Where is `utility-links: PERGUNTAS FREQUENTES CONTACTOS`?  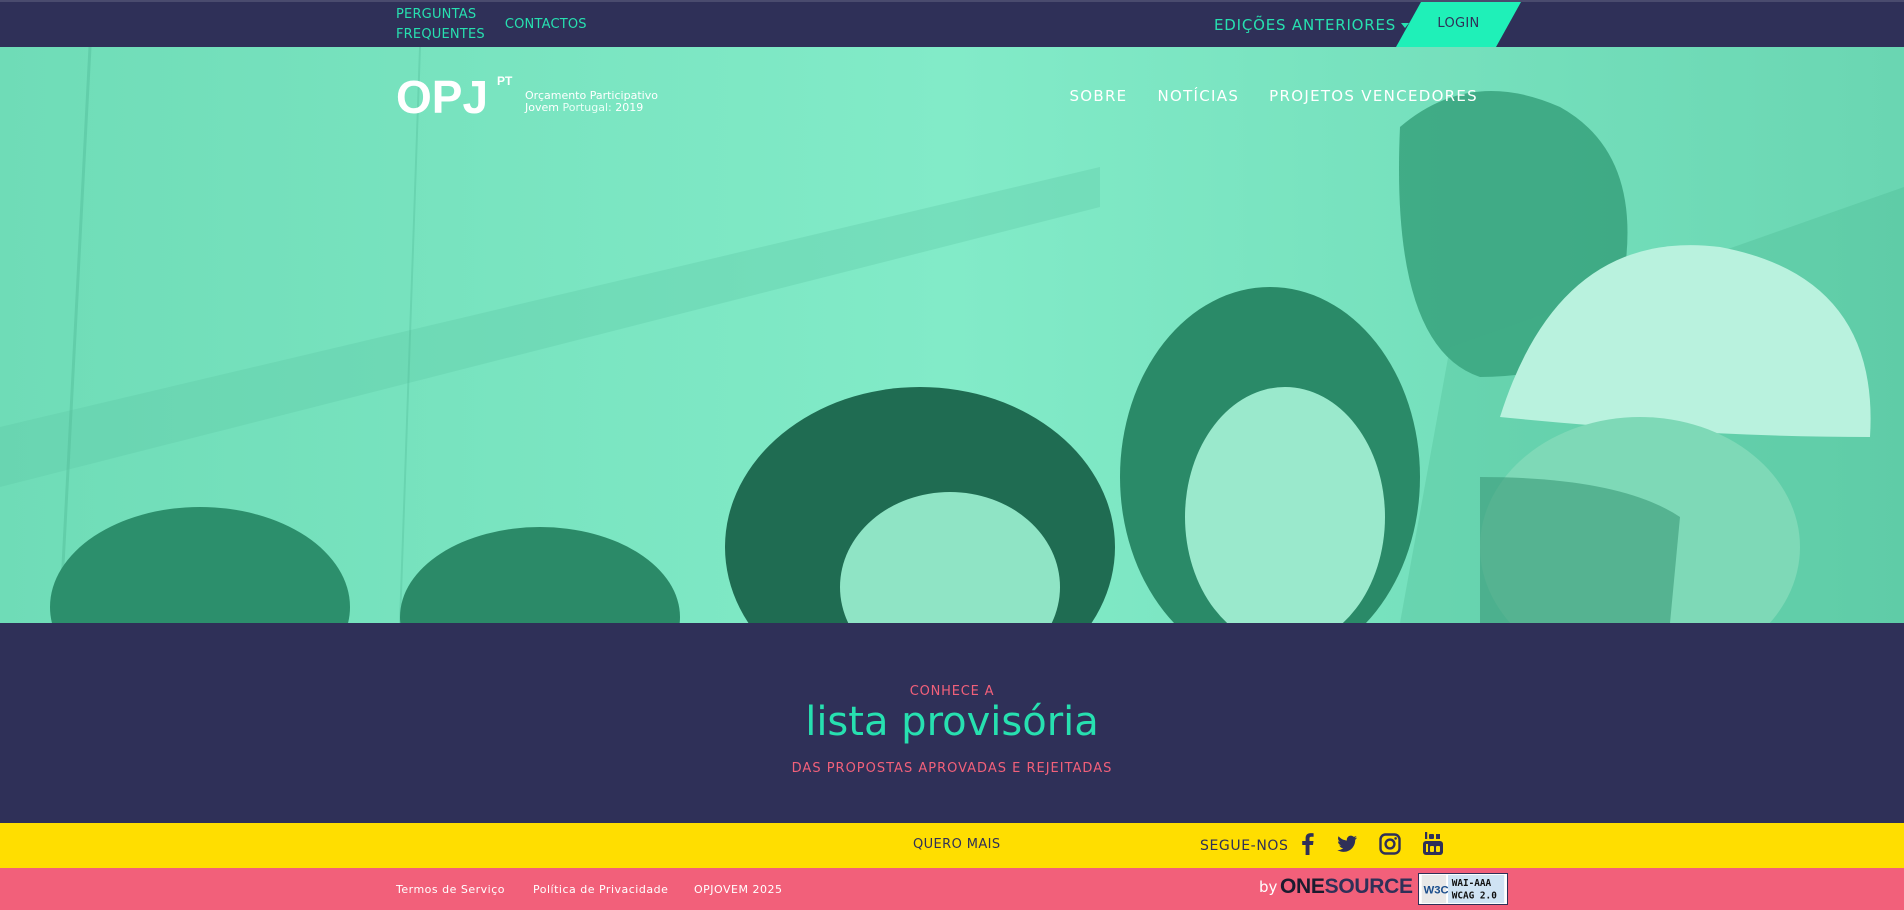
utility-links: PERGUNTAS FREQUENTES CONTACTOS is located at coordinates (491, 25).